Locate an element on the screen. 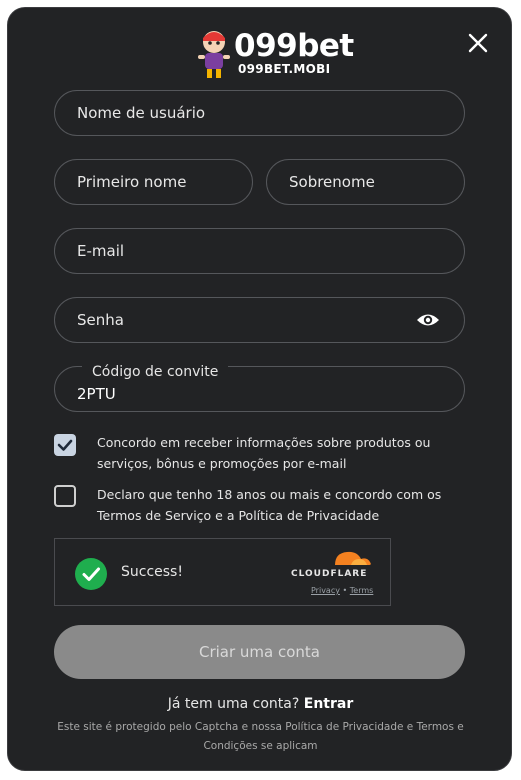 This screenshot has height=780, width=521. marketing-consent-checkbox is located at coordinates (65, 445).